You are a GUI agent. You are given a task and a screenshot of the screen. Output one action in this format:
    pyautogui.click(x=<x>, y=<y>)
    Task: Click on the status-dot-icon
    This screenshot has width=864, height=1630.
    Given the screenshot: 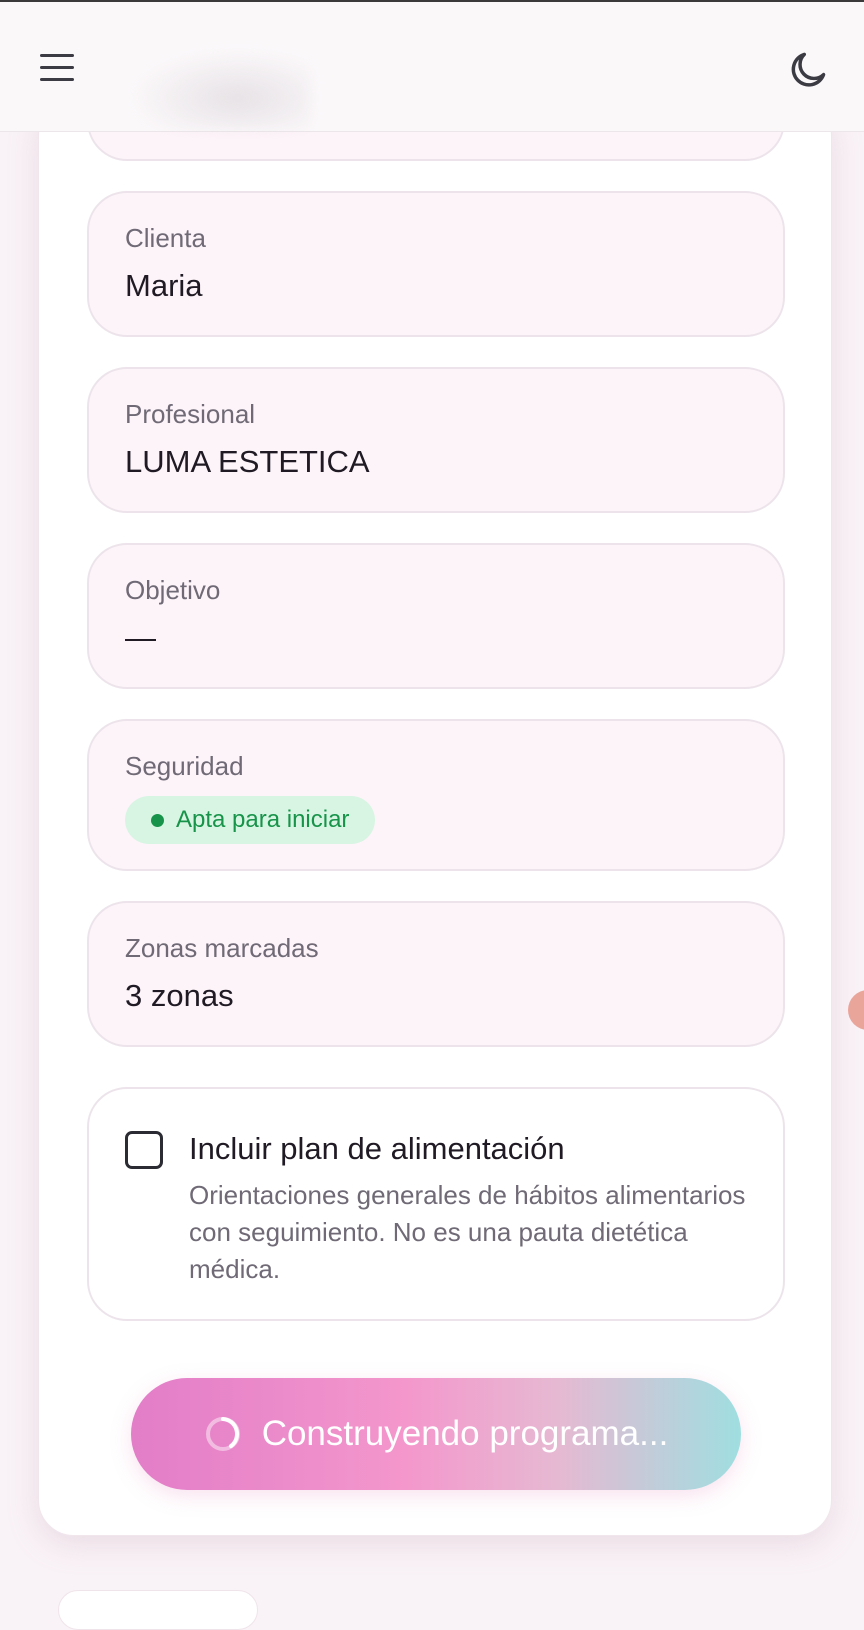 What is the action you would take?
    pyautogui.click(x=157, y=820)
    